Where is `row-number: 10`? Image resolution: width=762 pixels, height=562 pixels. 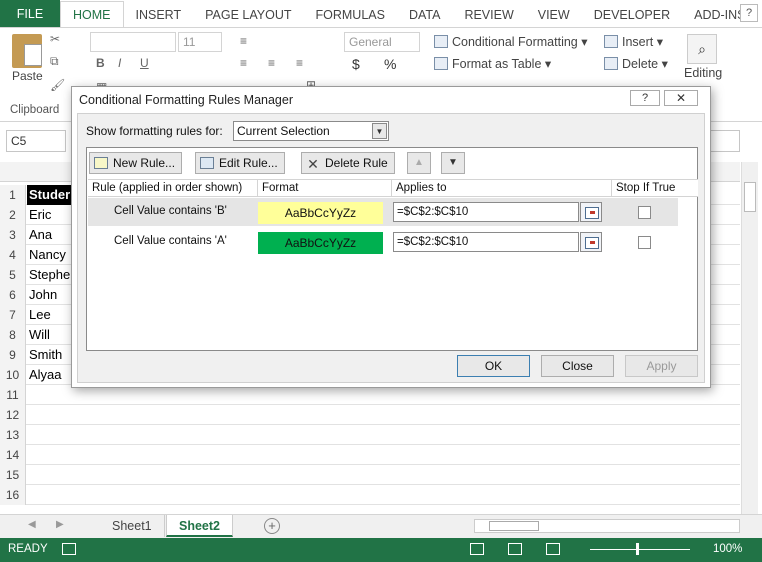 row-number: 10 is located at coordinates (13, 375).